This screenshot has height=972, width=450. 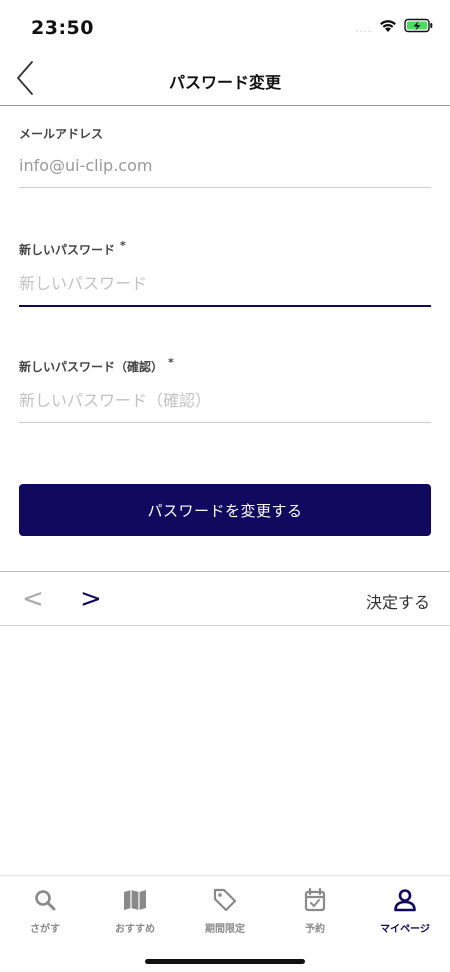 What do you see at coordinates (225, 165) in the screenshot?
I see `email-field` at bounding box center [225, 165].